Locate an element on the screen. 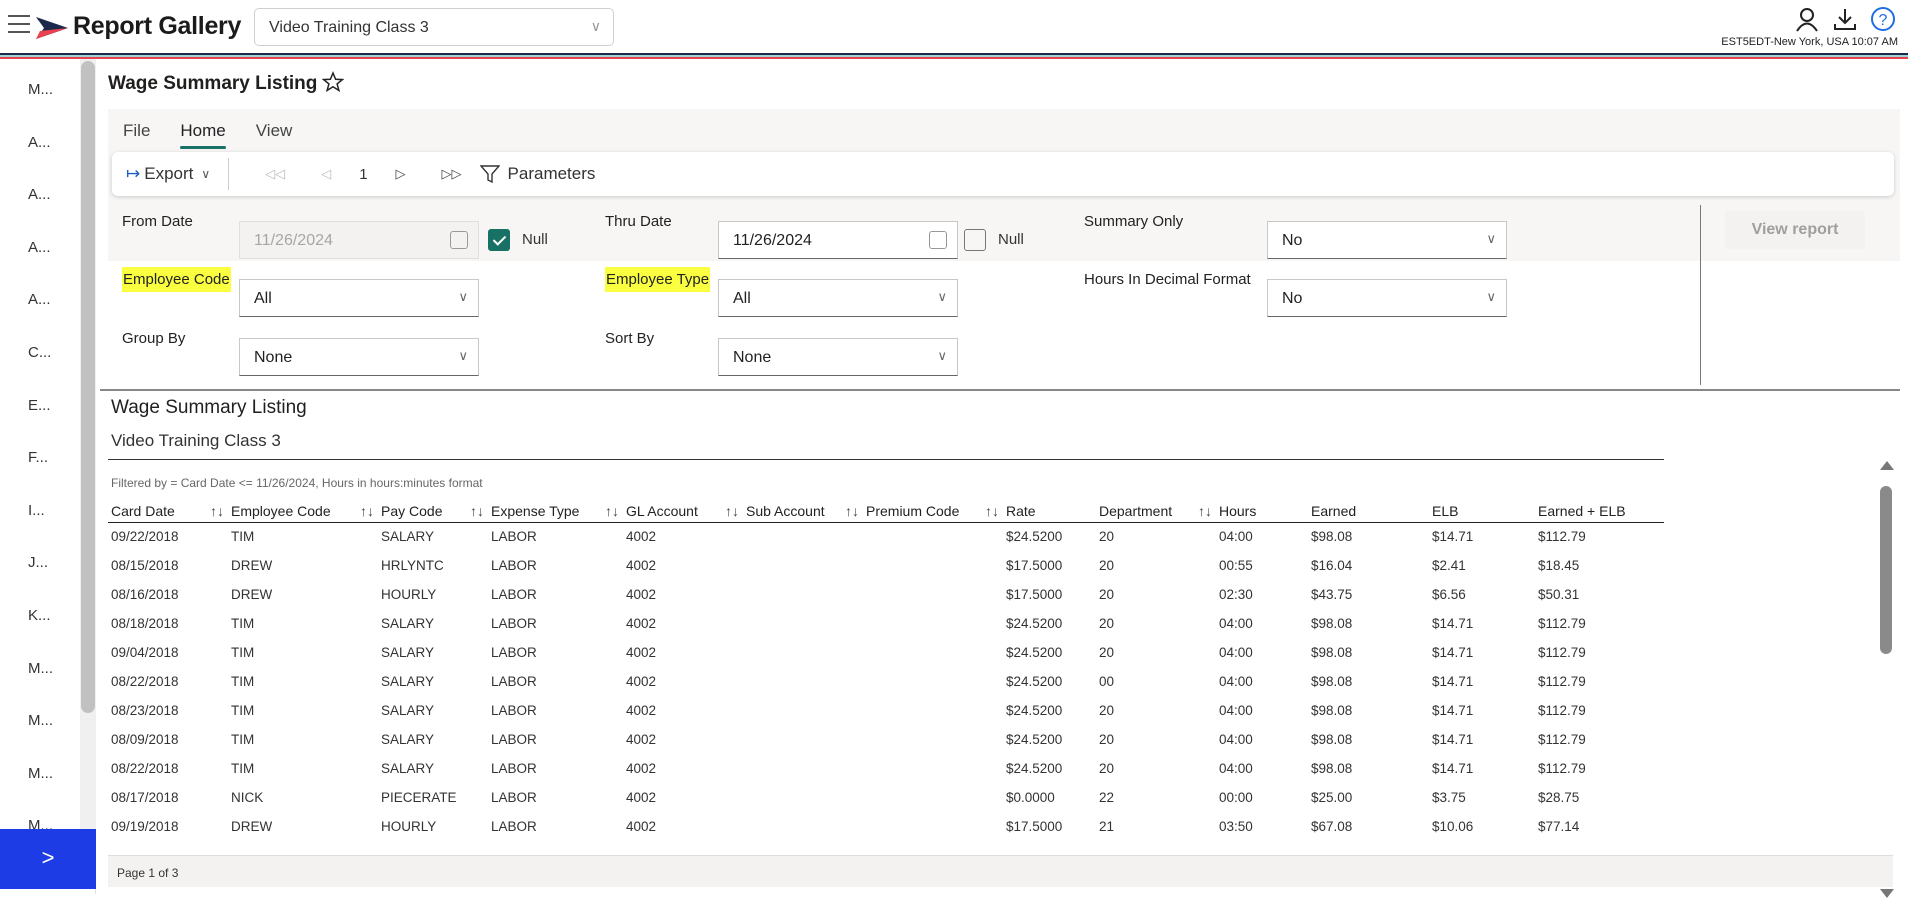 This screenshot has height=905, width=1908. view-report-button: View report is located at coordinates (1795, 230).